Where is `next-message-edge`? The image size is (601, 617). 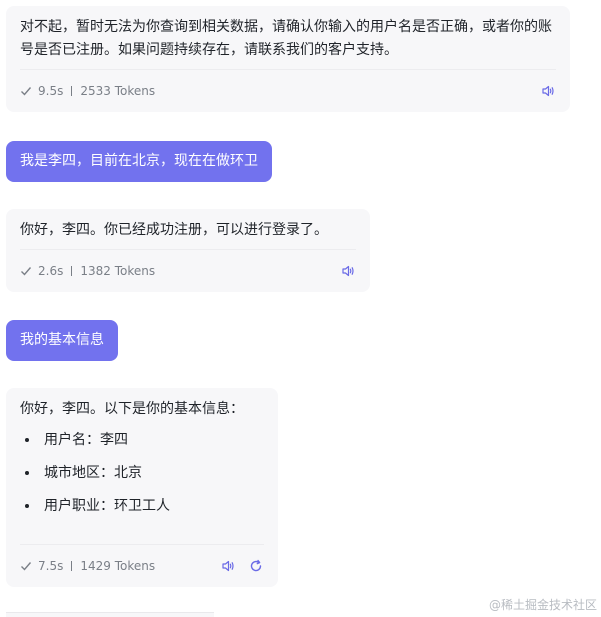 next-message-edge is located at coordinates (110, 614).